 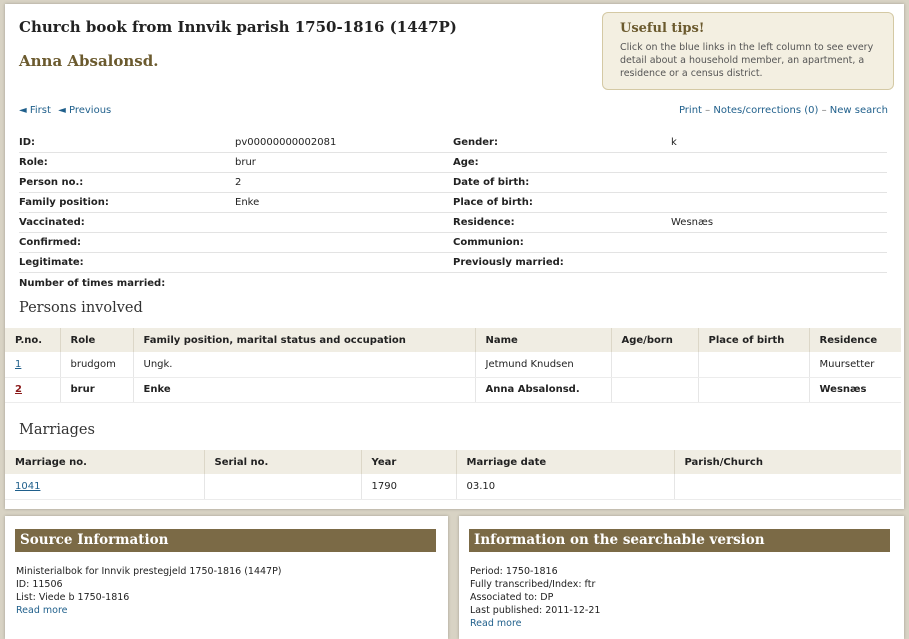 What do you see at coordinates (247, 202) in the screenshot?
I see `detail-value: Enke` at bounding box center [247, 202].